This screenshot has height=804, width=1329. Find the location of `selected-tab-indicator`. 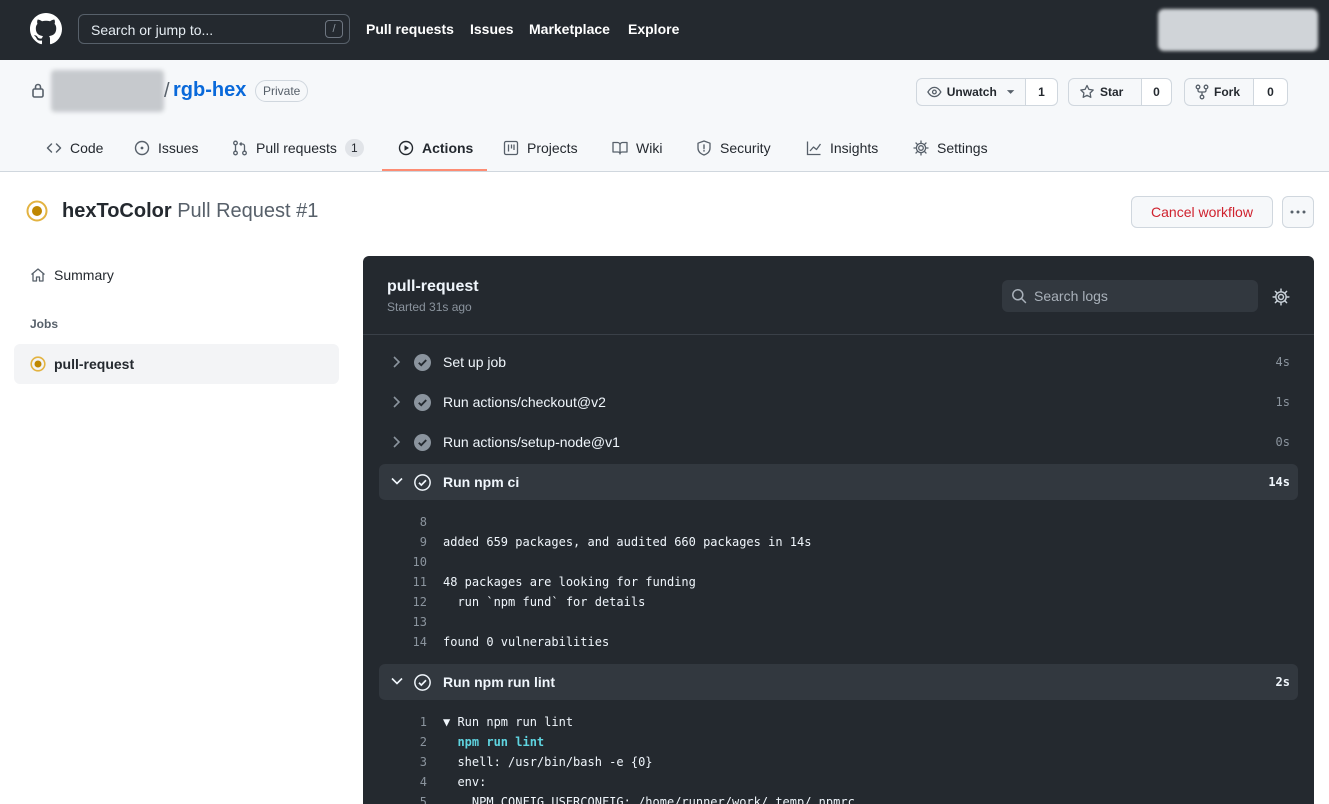

selected-tab-indicator is located at coordinates (434, 170).